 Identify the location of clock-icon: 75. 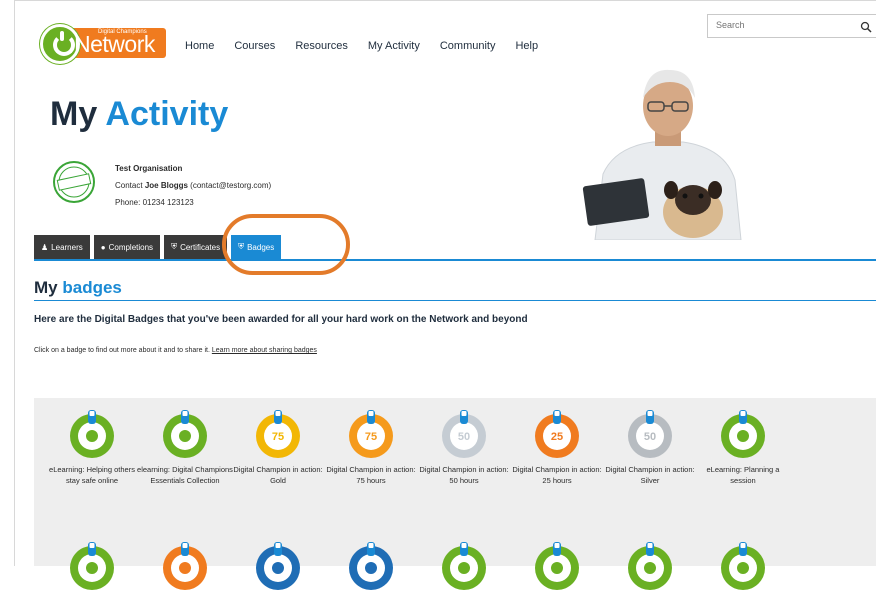
(371, 434).